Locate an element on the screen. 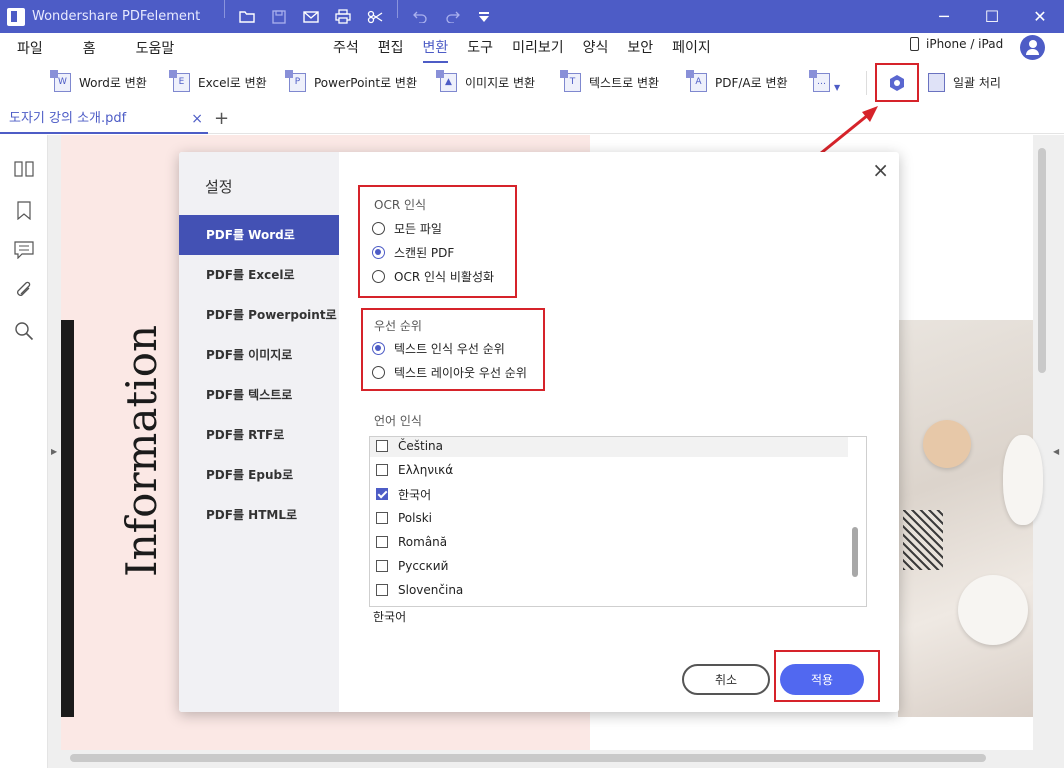  minimize-button: ─ is located at coordinates (944, 16).